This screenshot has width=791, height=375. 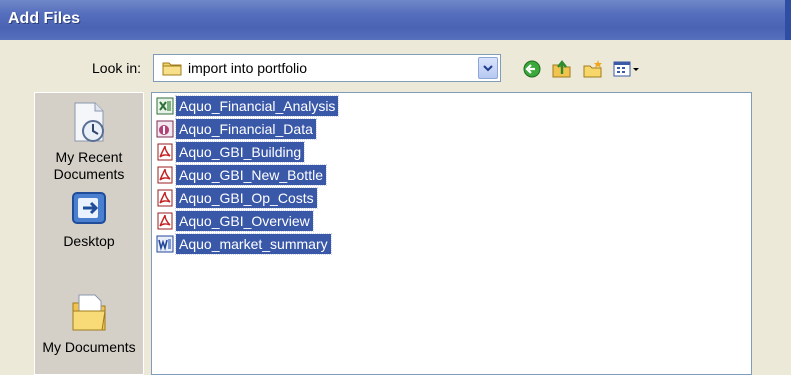 What do you see at coordinates (89, 209) in the screenshot?
I see `desktop-icon` at bounding box center [89, 209].